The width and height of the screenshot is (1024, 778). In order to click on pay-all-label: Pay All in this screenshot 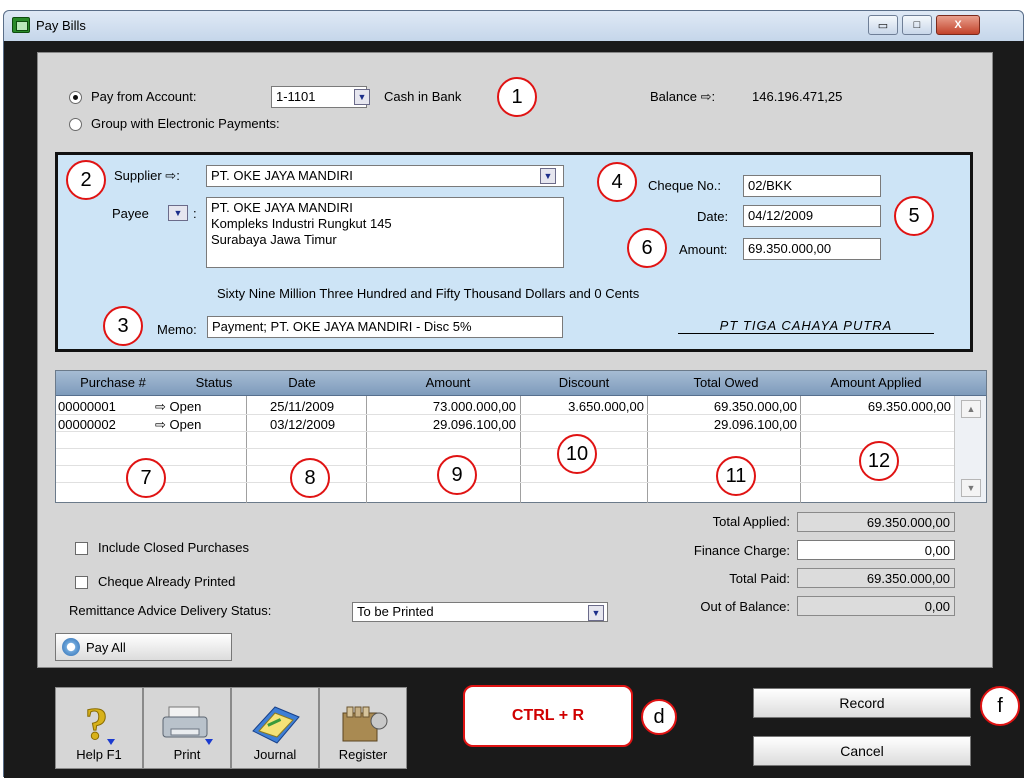, I will do `click(106, 647)`.